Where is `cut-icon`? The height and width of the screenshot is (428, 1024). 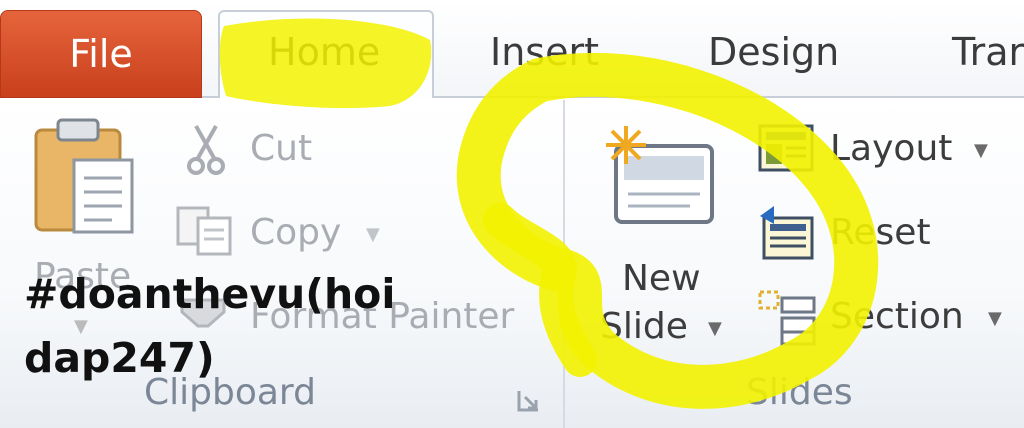
cut-icon is located at coordinates (206, 150).